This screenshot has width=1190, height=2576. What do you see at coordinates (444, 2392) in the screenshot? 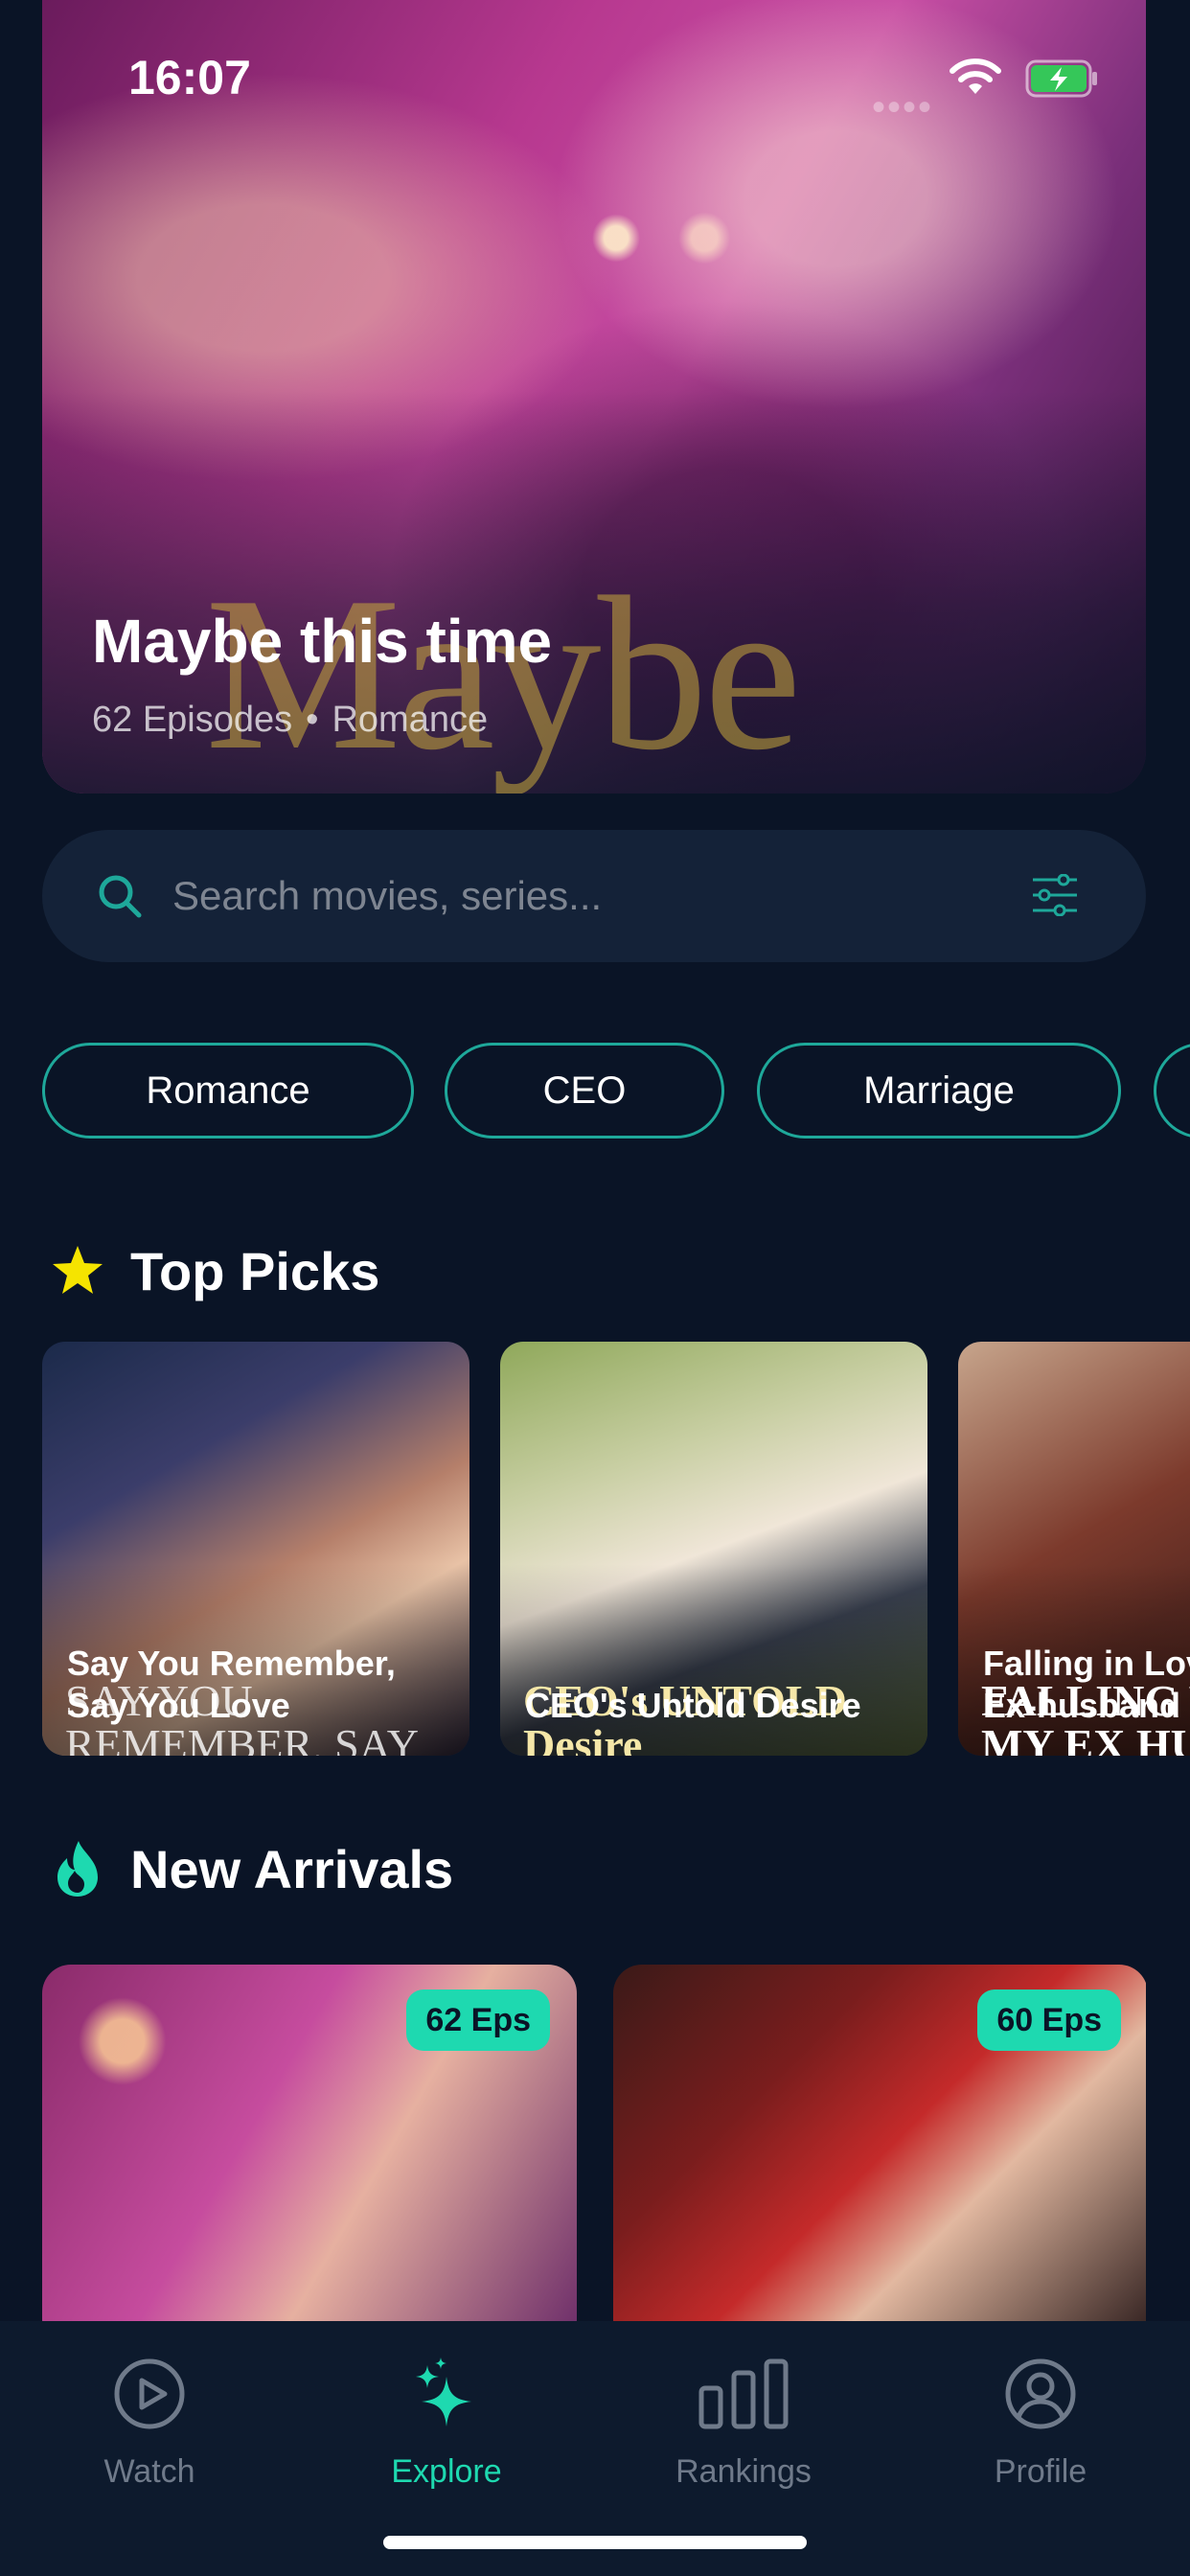
I see `sparkles-icon` at bounding box center [444, 2392].